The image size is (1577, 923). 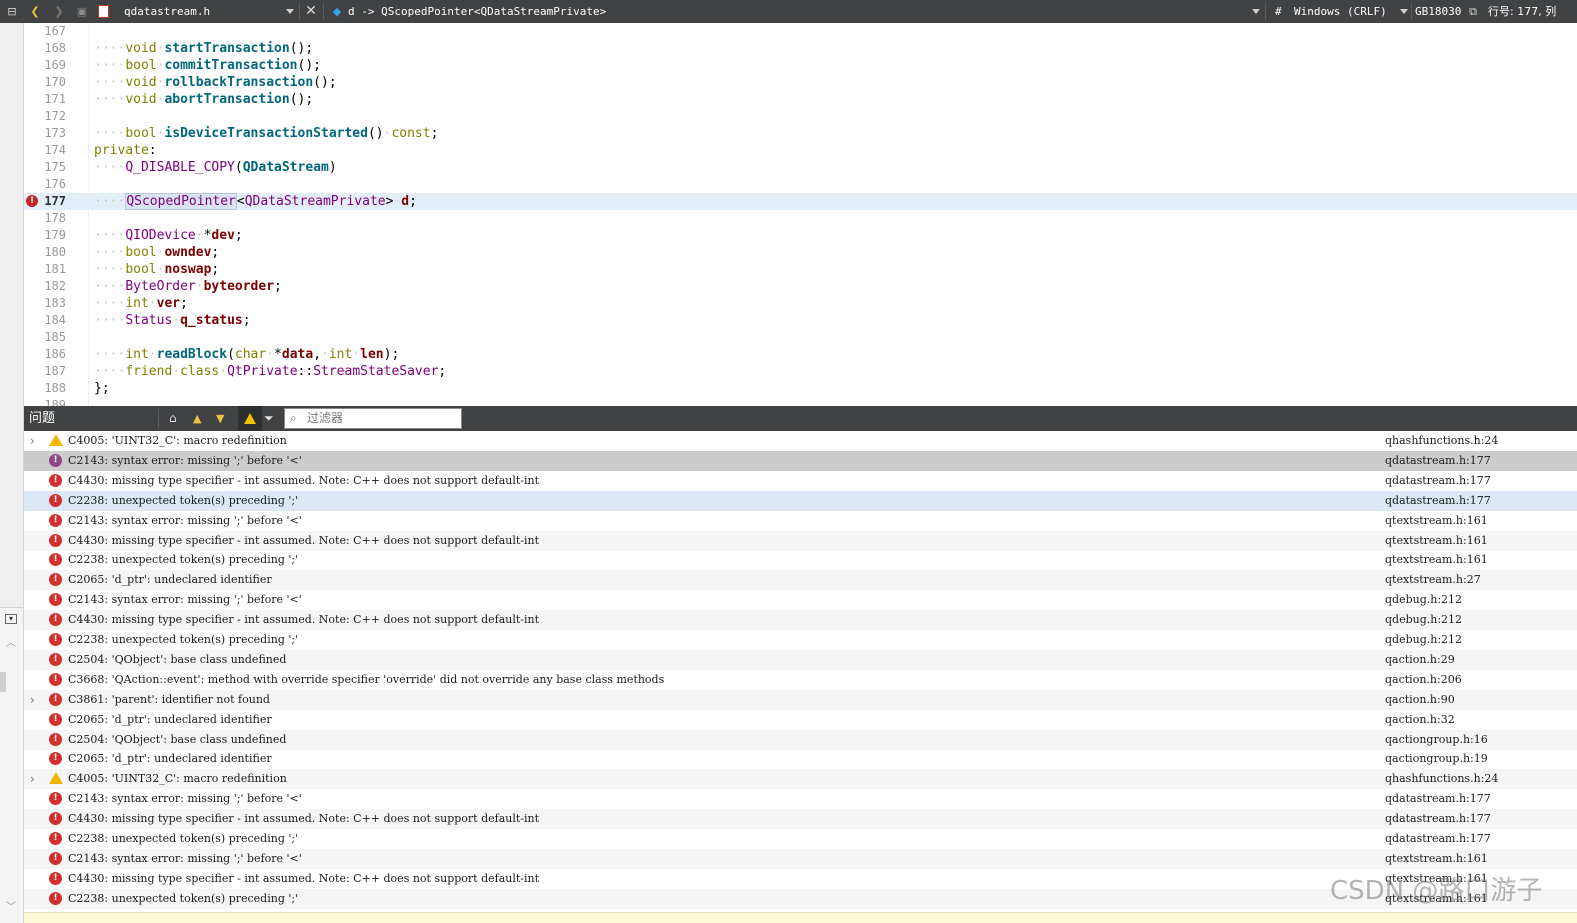 I want to click on code-line: 169 ····bool·commitTransaction();, so click(x=800, y=65).